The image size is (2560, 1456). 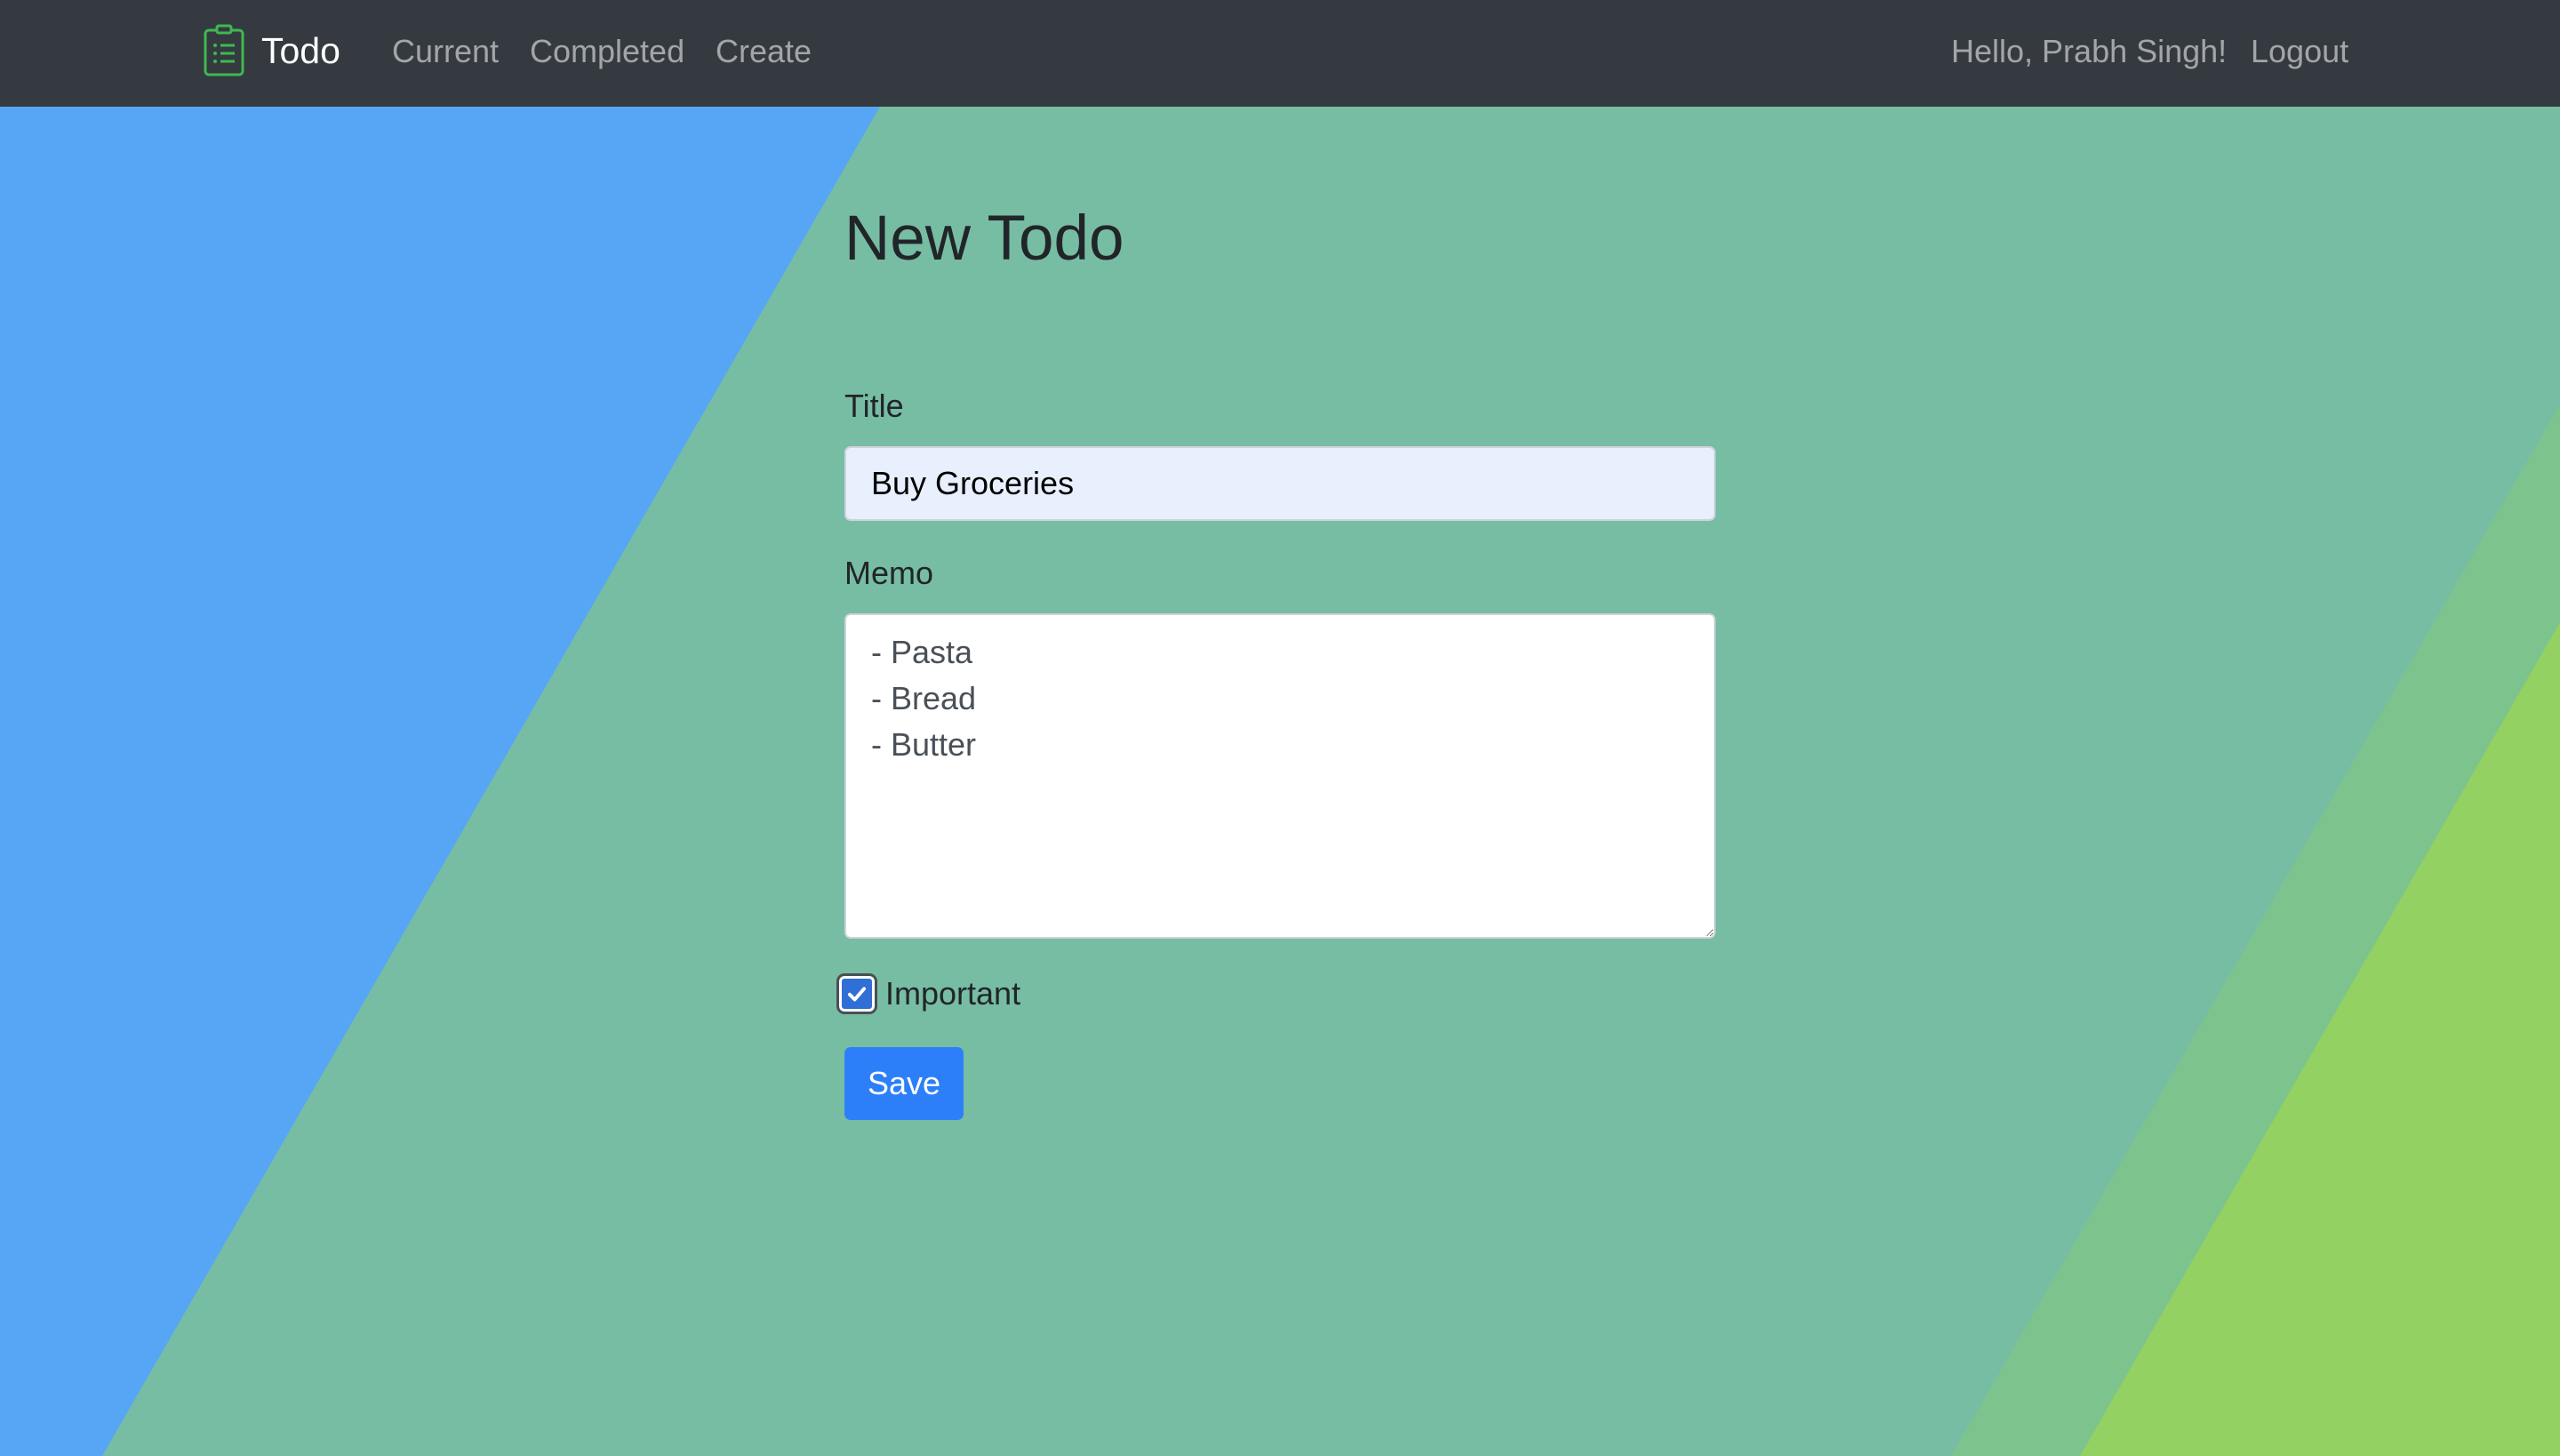 I want to click on user-greeting-link: Hello, Prabh Singh!, so click(x=2089, y=51).